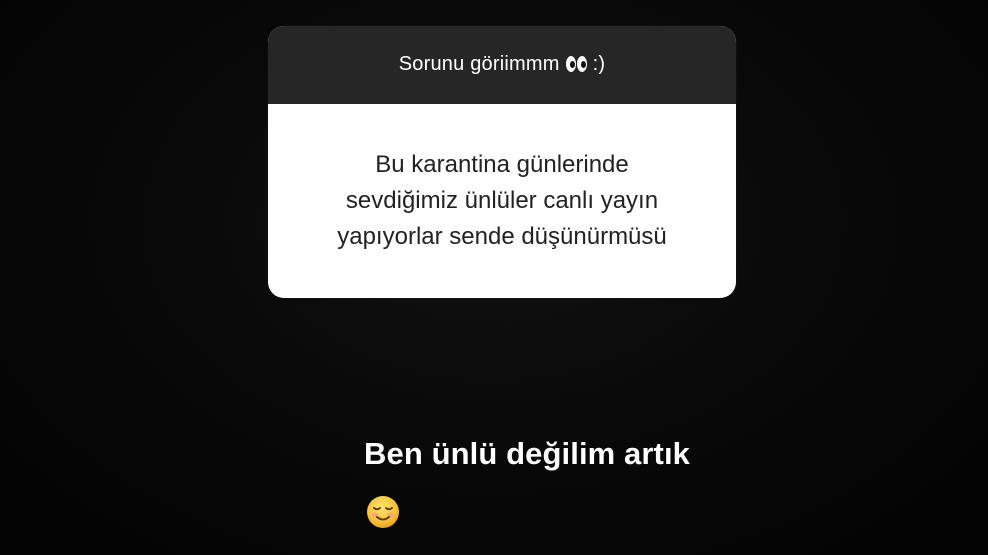 Image resolution: width=988 pixels, height=555 pixels. What do you see at coordinates (383, 512) in the screenshot?
I see `smiling-face-icon` at bounding box center [383, 512].